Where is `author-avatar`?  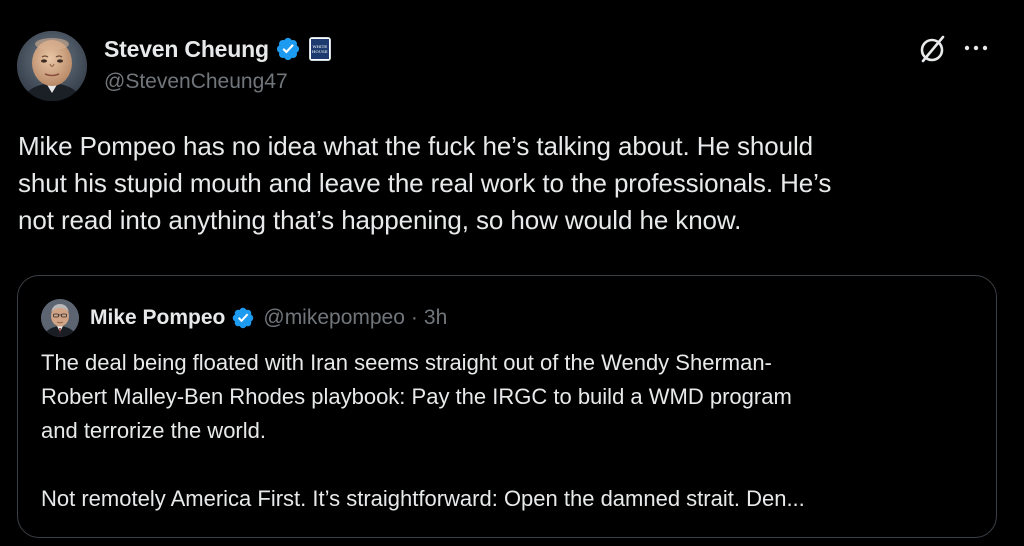
author-avatar is located at coordinates (52, 66).